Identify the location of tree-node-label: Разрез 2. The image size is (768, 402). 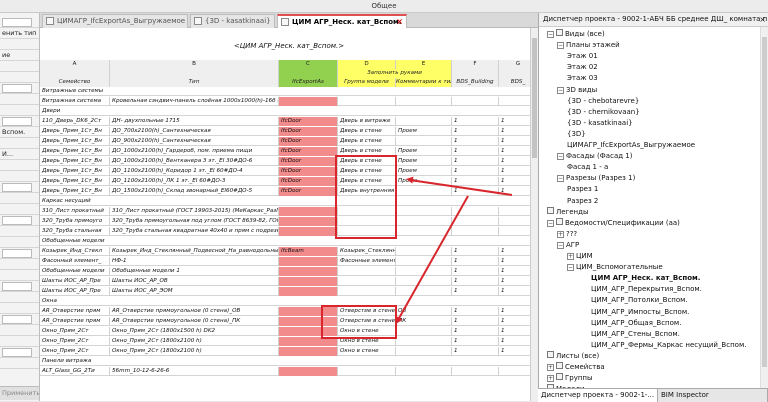
(583, 200).